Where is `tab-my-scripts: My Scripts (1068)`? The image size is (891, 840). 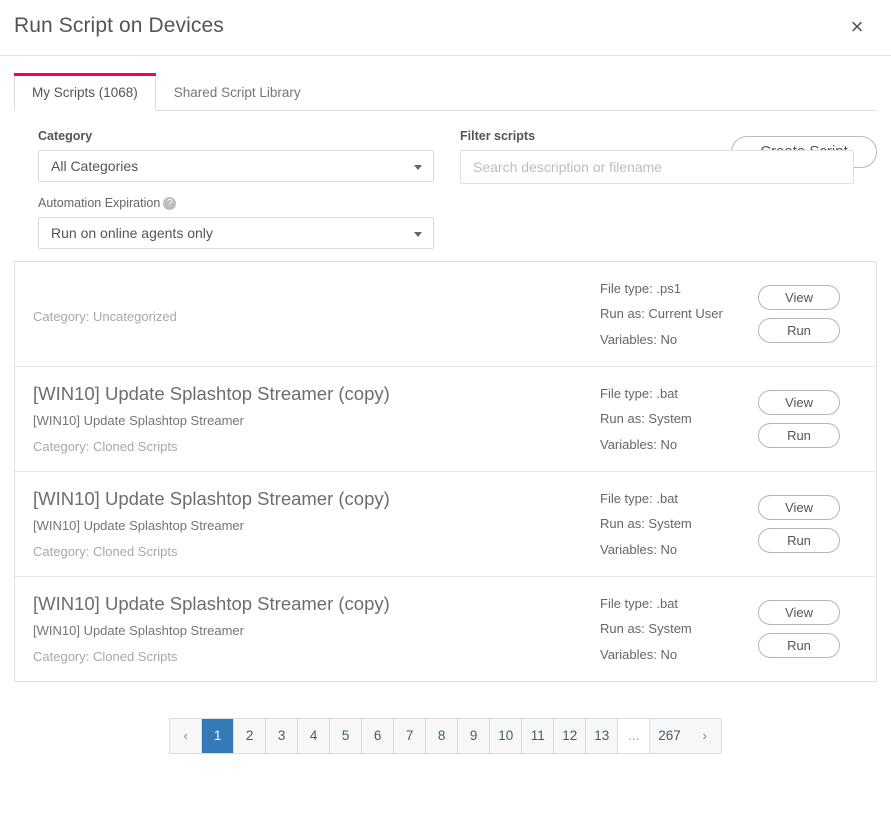 tab-my-scripts: My Scripts (1068) is located at coordinates (85, 92).